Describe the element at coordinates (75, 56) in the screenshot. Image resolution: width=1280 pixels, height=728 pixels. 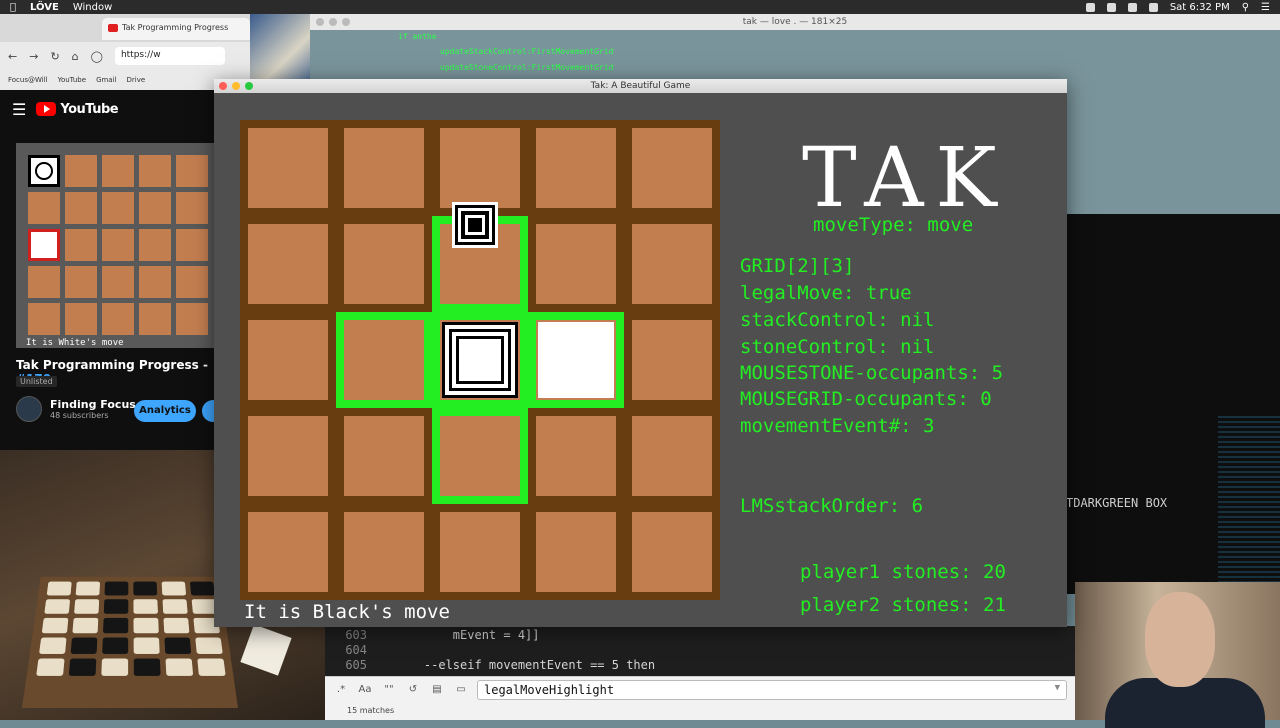
I see `home-icon: ⌂` at that location.